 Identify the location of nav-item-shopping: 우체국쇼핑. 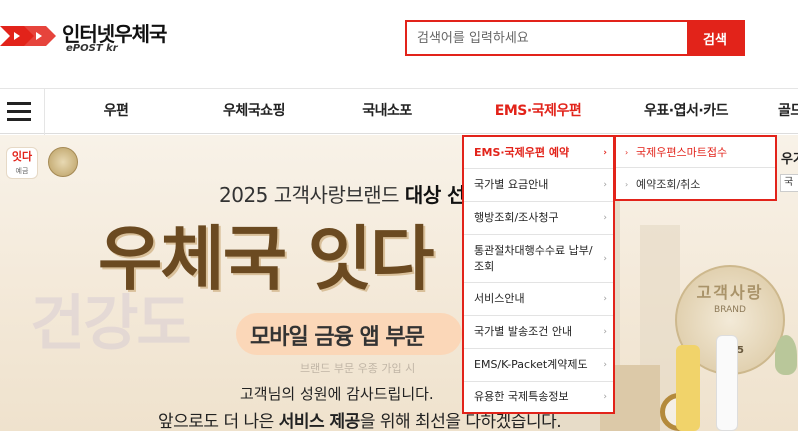
(254, 111).